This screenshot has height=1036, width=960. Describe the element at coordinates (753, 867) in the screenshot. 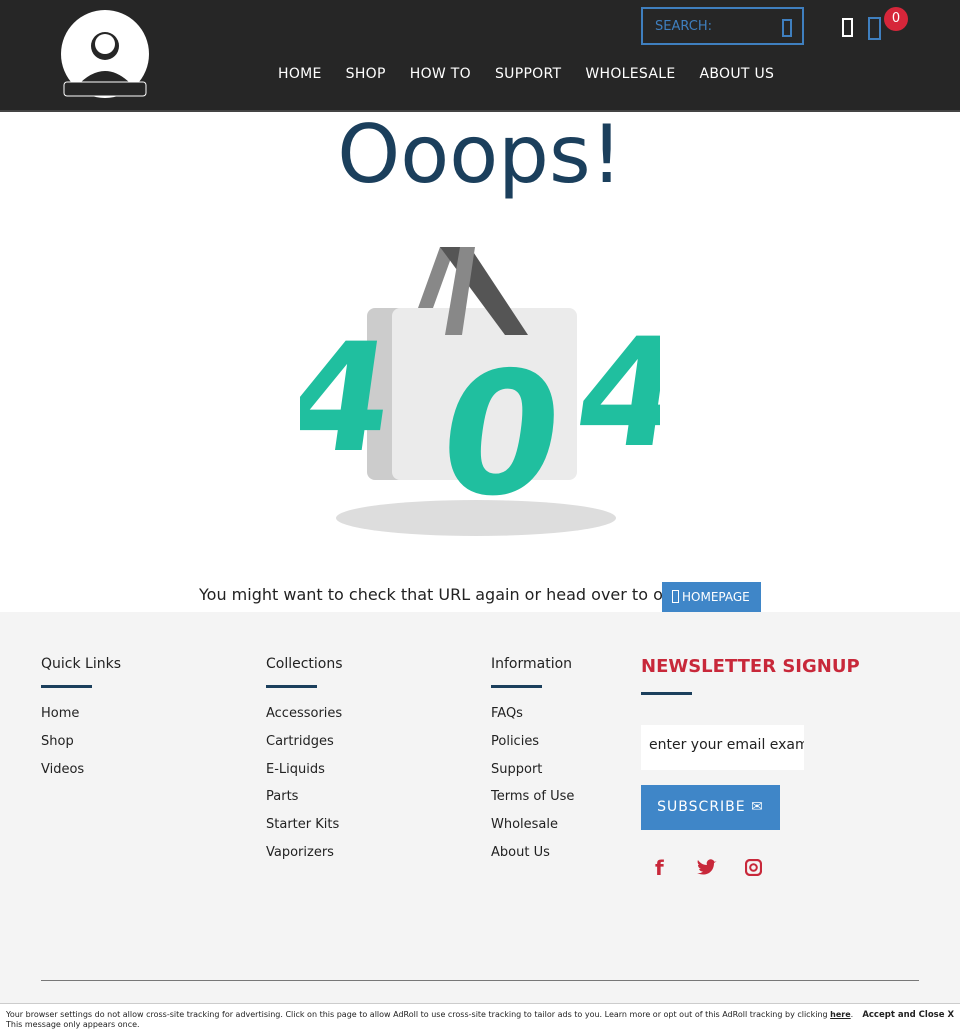

I see `instagram-icon` at that location.